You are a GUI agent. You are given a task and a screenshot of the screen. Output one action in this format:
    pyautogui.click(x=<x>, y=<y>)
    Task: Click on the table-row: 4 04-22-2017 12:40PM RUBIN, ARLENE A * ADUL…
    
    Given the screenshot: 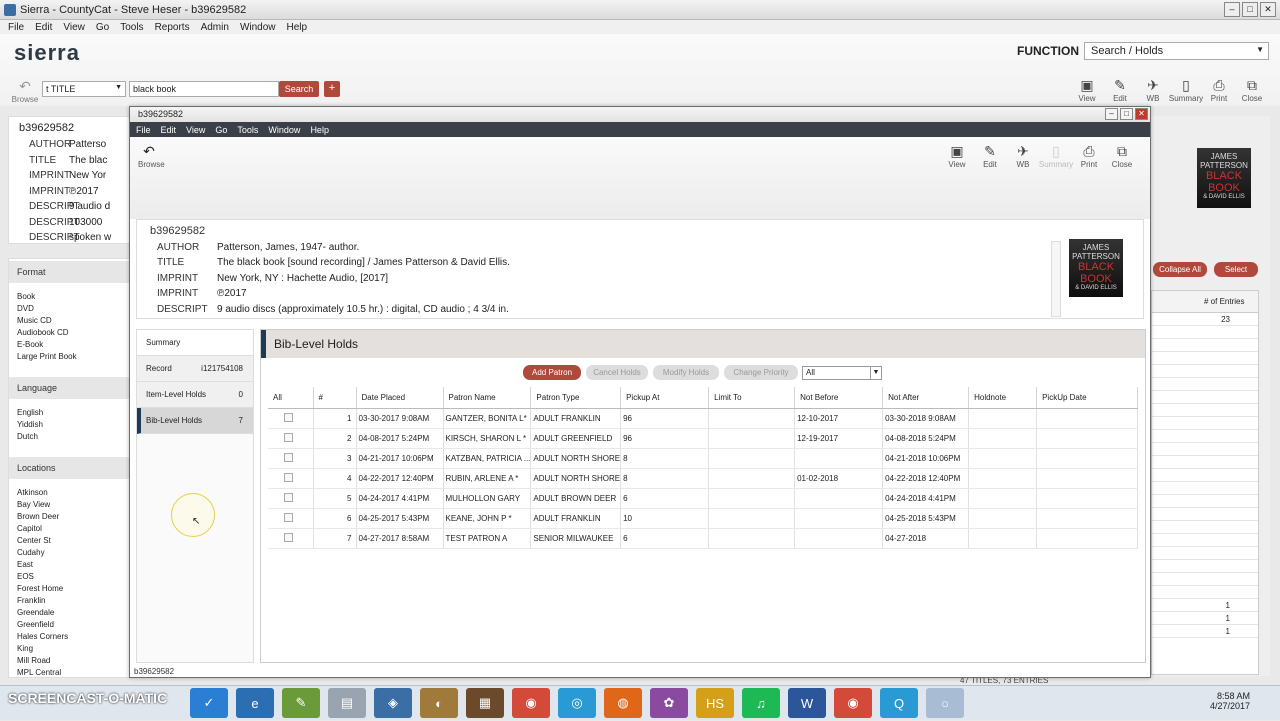 What is the action you would take?
    pyautogui.click(x=703, y=478)
    